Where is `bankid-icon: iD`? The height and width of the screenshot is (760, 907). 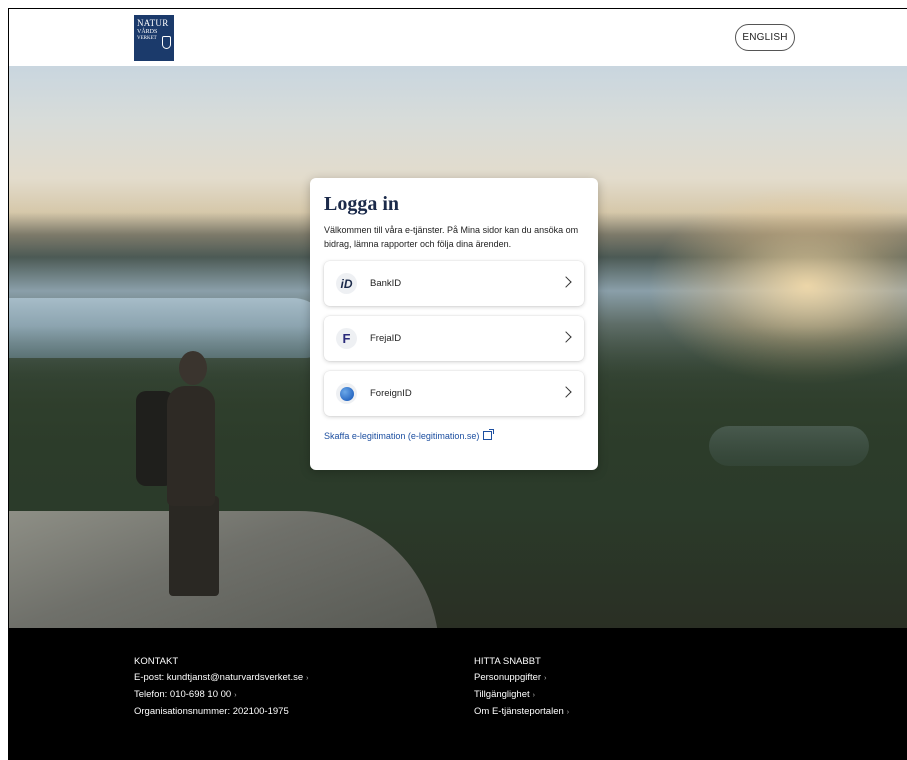
bankid-icon: iD is located at coordinates (346, 283).